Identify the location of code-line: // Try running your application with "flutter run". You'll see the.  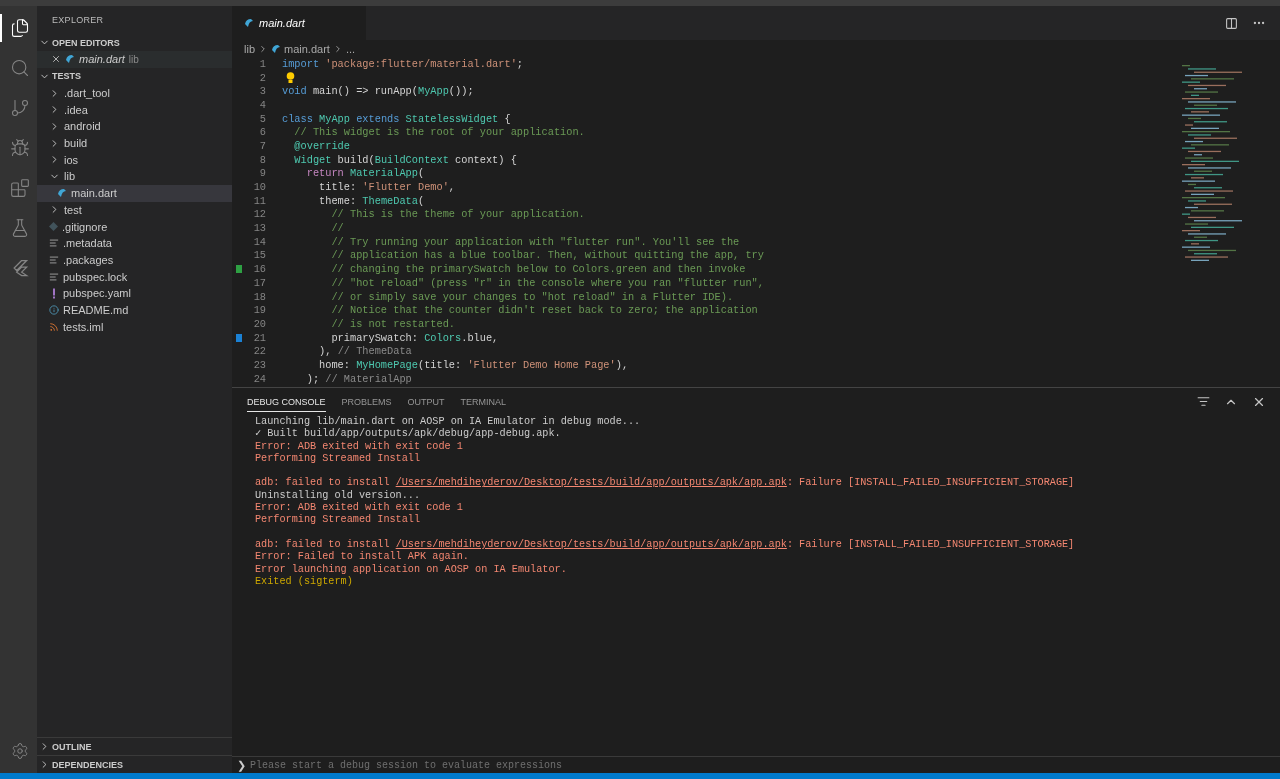
(535, 241).